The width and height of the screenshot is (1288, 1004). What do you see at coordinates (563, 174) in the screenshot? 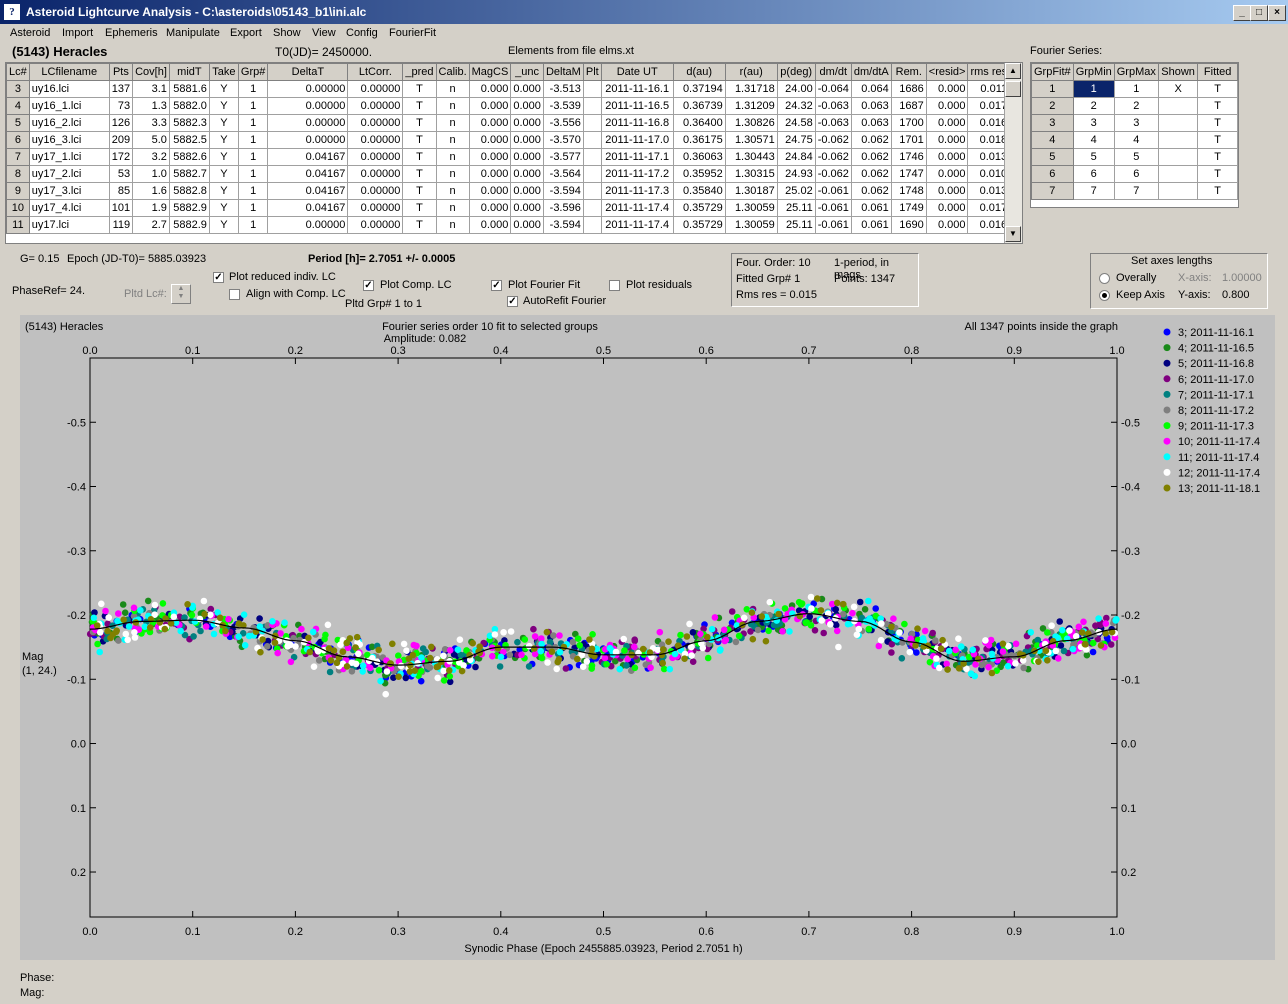
I see `lc-table-cell: -3.564` at bounding box center [563, 174].